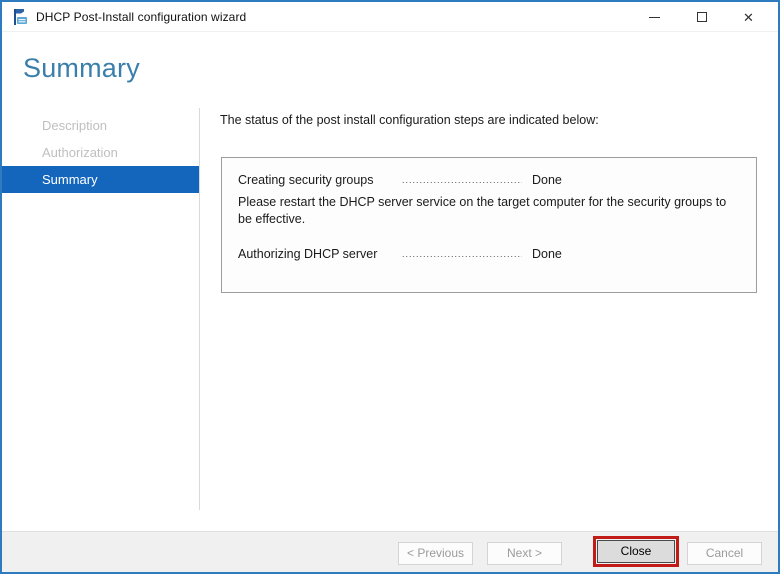  I want to click on sidebar-item-authorization: Authorization, so click(100, 152).